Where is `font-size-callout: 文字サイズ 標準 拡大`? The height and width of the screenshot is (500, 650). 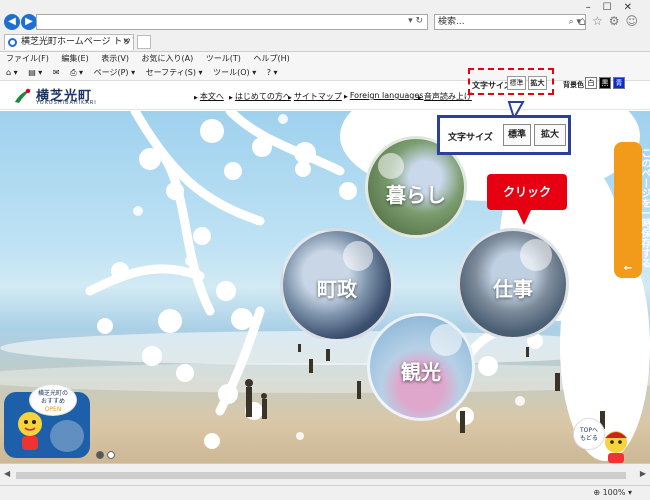
font-size-callout: 文字サイズ 標準 拡大 is located at coordinates (504, 135).